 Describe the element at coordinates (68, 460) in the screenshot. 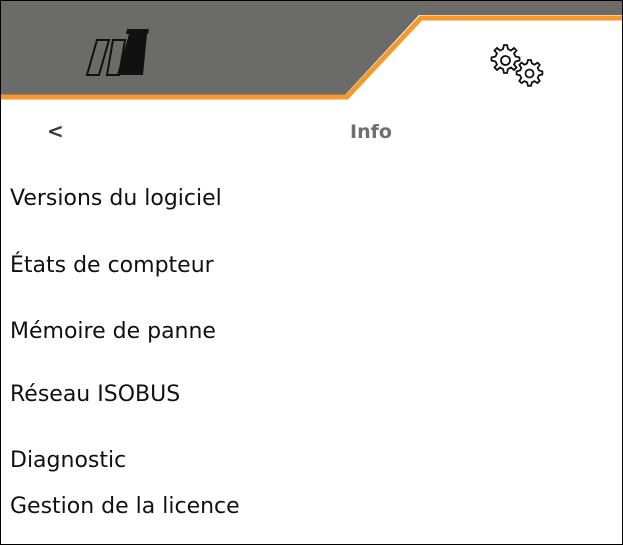

I see `menu-item-diagnostic: Diagnostic` at that location.